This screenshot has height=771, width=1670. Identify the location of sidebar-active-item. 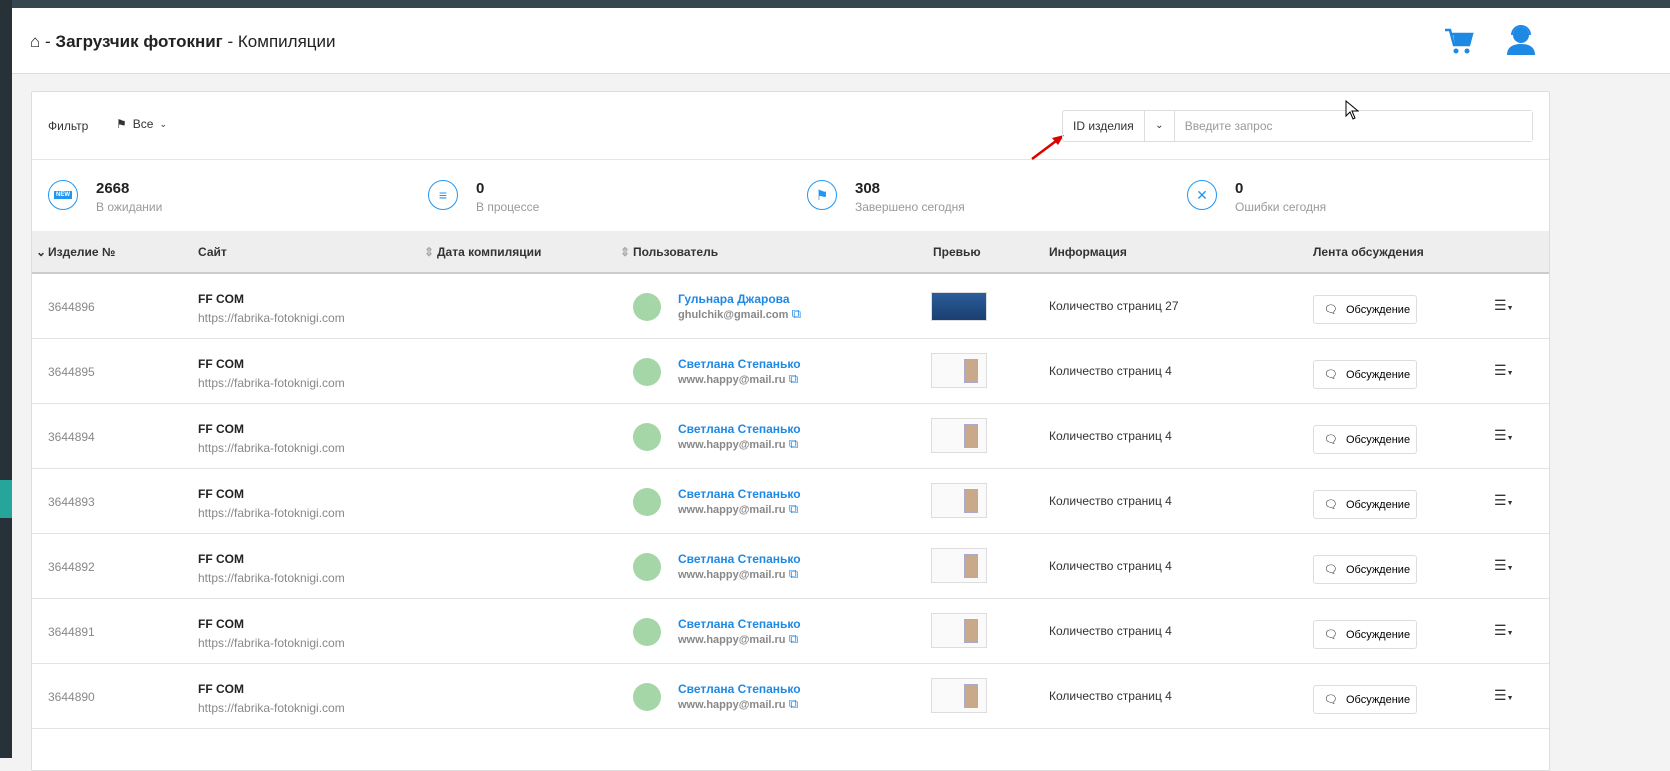
(6, 499).